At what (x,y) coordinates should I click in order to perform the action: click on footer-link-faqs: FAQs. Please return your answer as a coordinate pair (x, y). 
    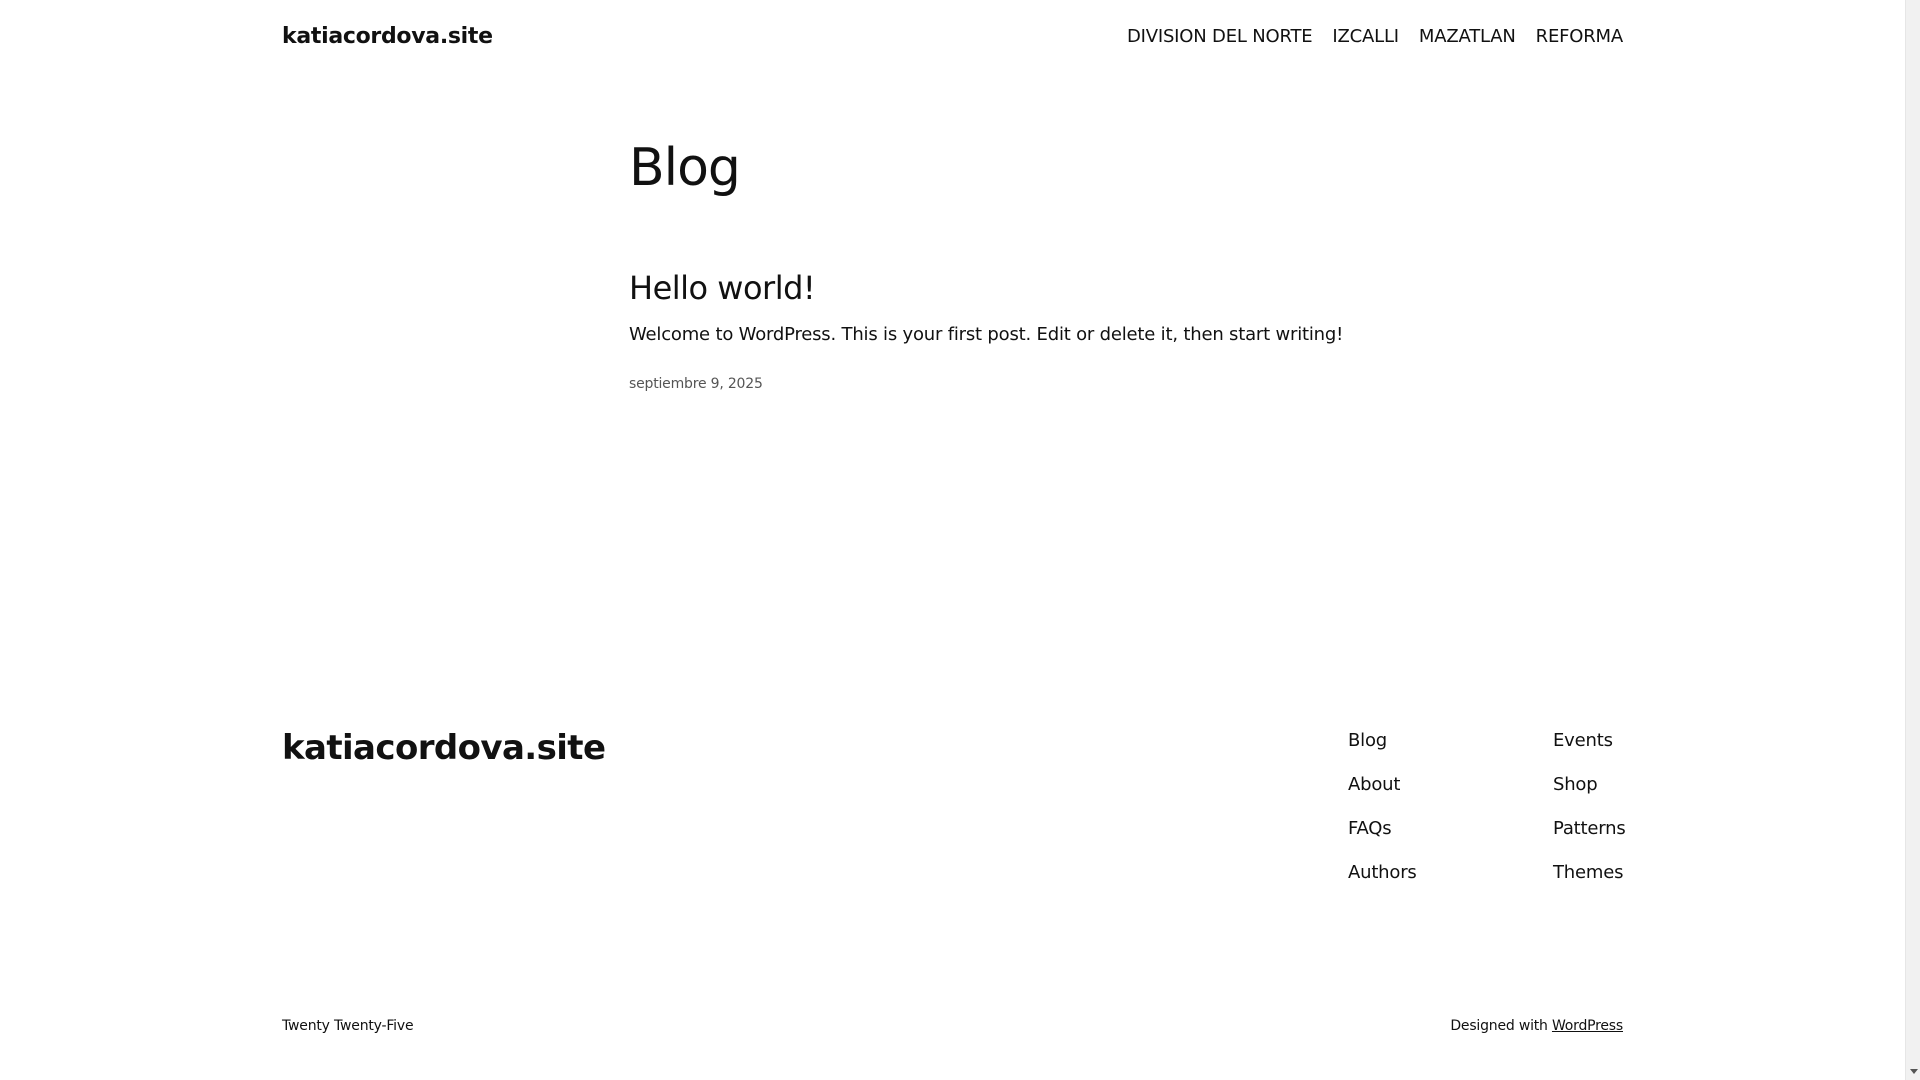
    Looking at the image, I should click on (1382, 829).